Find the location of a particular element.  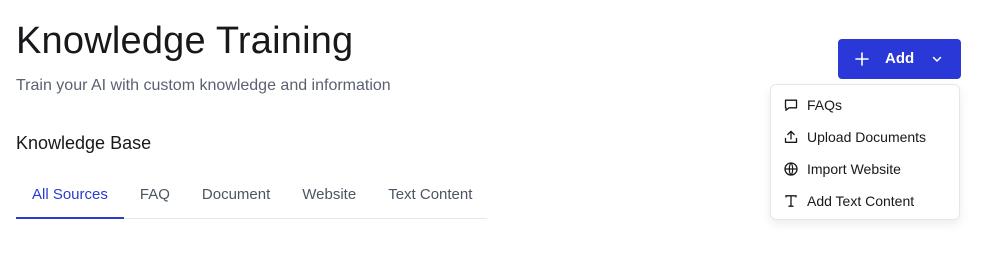

tab-label: Text Content is located at coordinates (430, 194).